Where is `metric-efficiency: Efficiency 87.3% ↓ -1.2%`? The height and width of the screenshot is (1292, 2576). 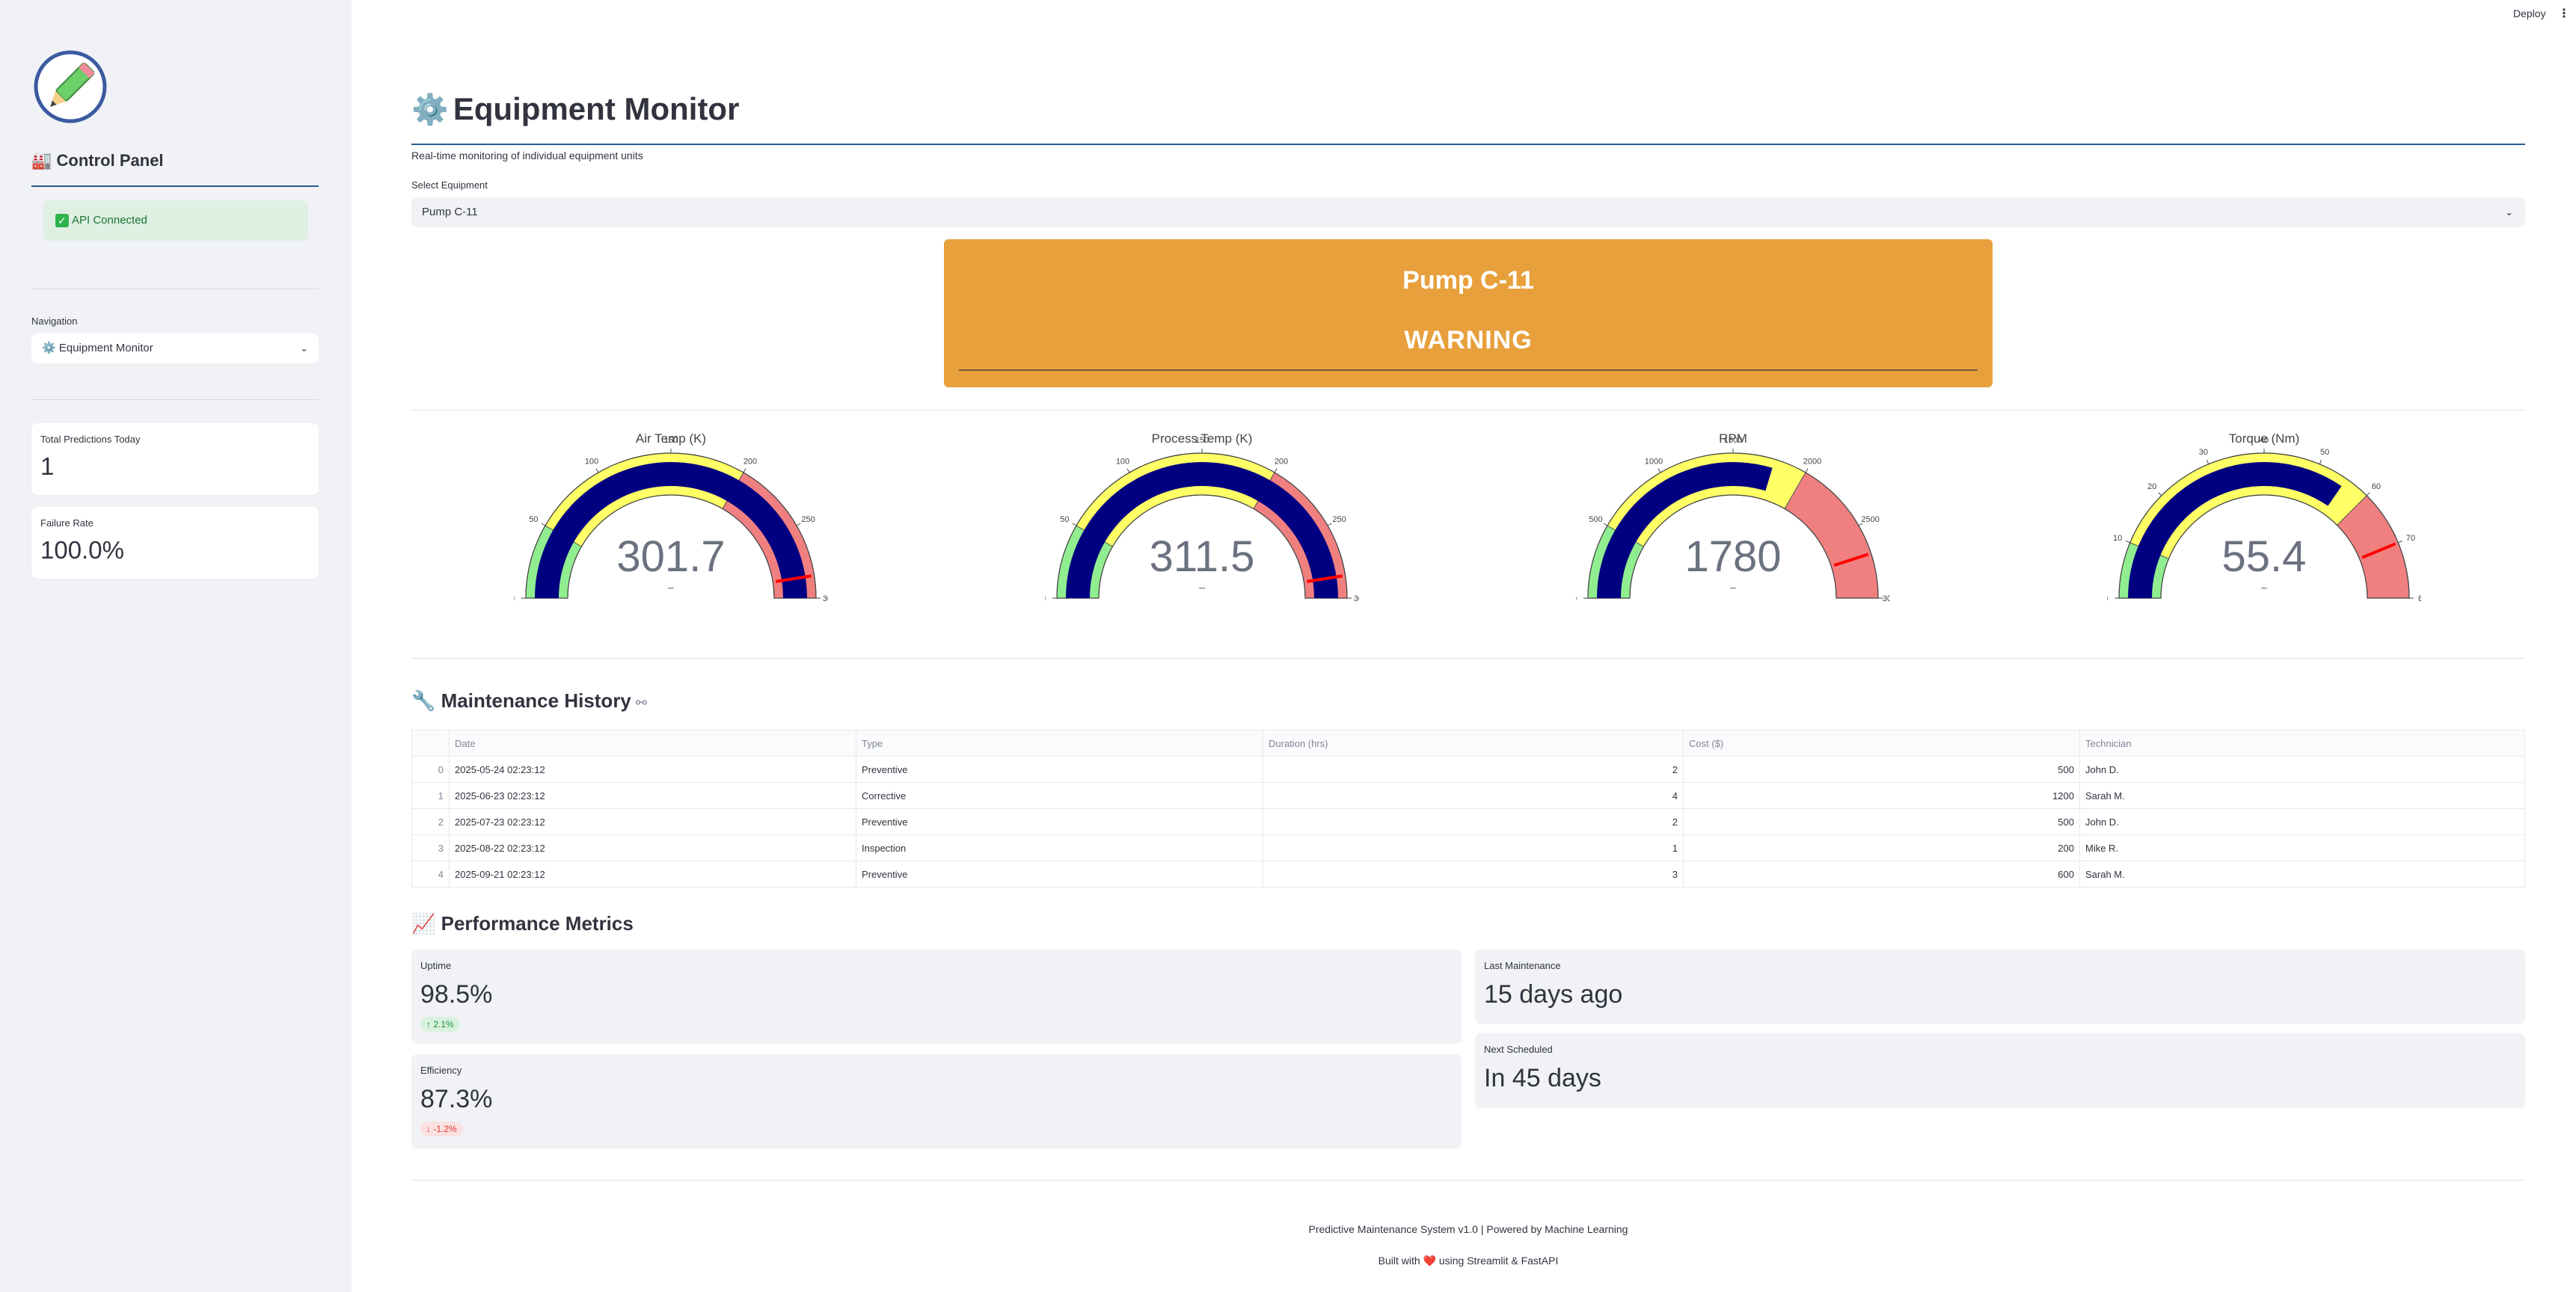
metric-efficiency: Efficiency 87.3% ↓ -1.2% is located at coordinates (936, 1101).